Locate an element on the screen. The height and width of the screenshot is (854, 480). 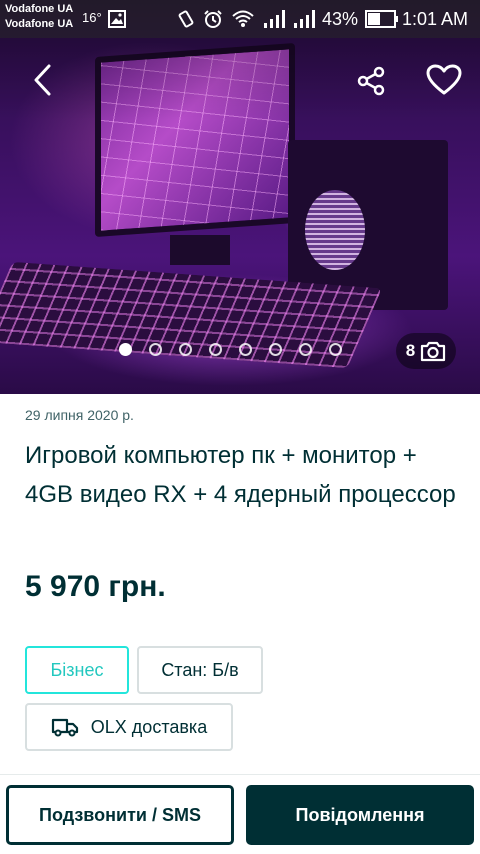
message-label: Повідомлення is located at coordinates (360, 814).